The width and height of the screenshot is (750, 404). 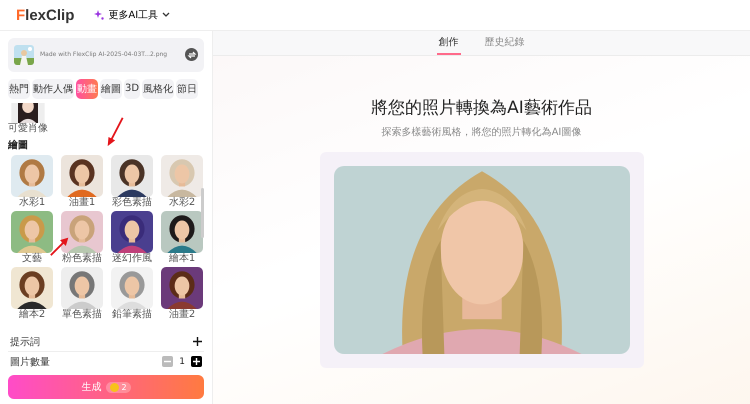 I want to click on section-heading: 繪圖, so click(x=18, y=145).